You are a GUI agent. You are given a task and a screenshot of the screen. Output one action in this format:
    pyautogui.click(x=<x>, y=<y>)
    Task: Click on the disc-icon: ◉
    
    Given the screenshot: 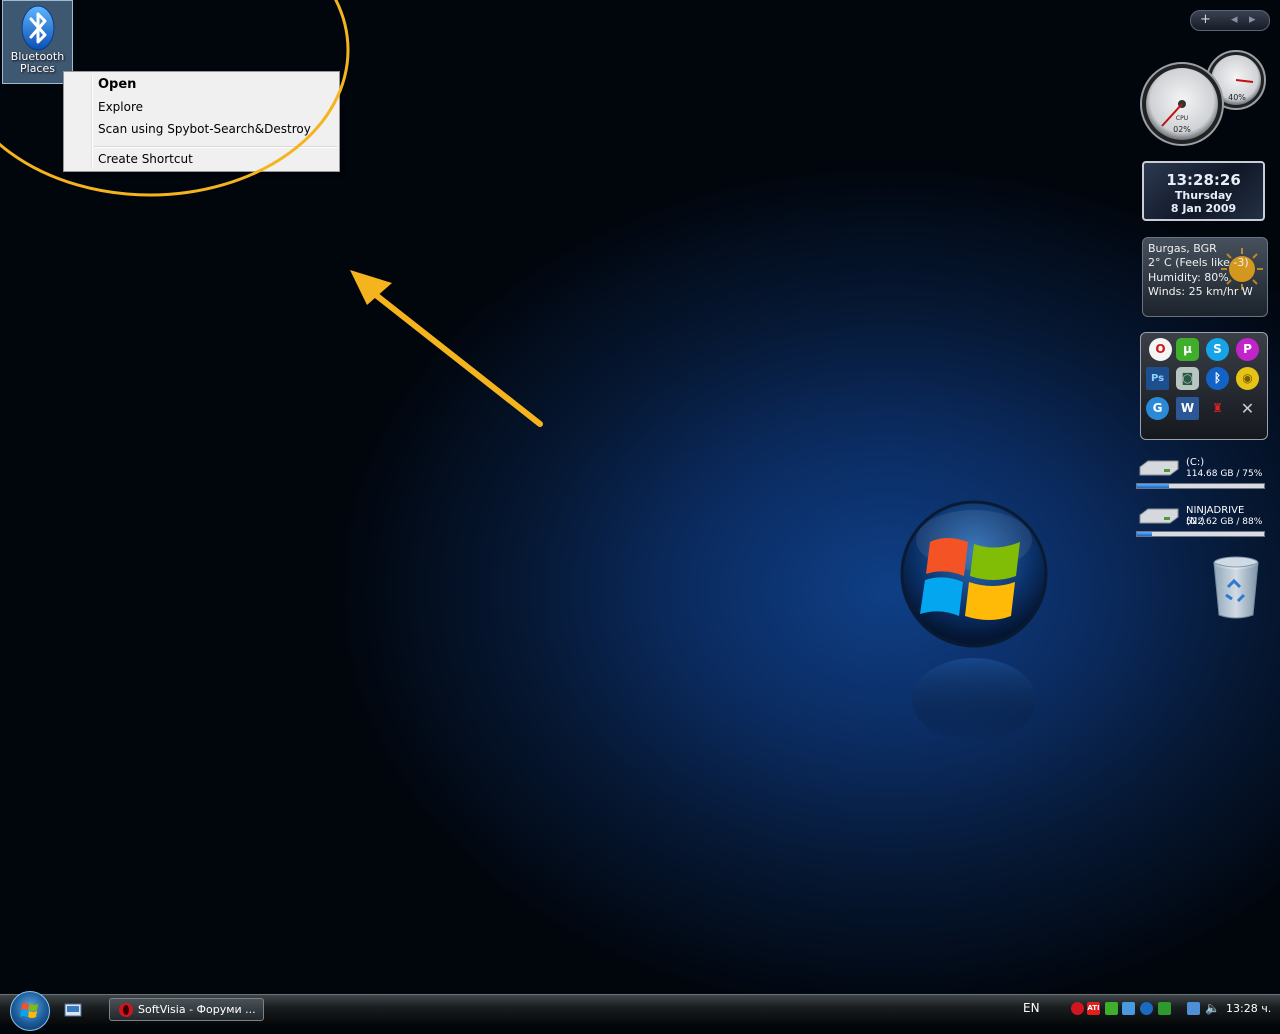 What is the action you would take?
    pyautogui.click(x=1247, y=378)
    